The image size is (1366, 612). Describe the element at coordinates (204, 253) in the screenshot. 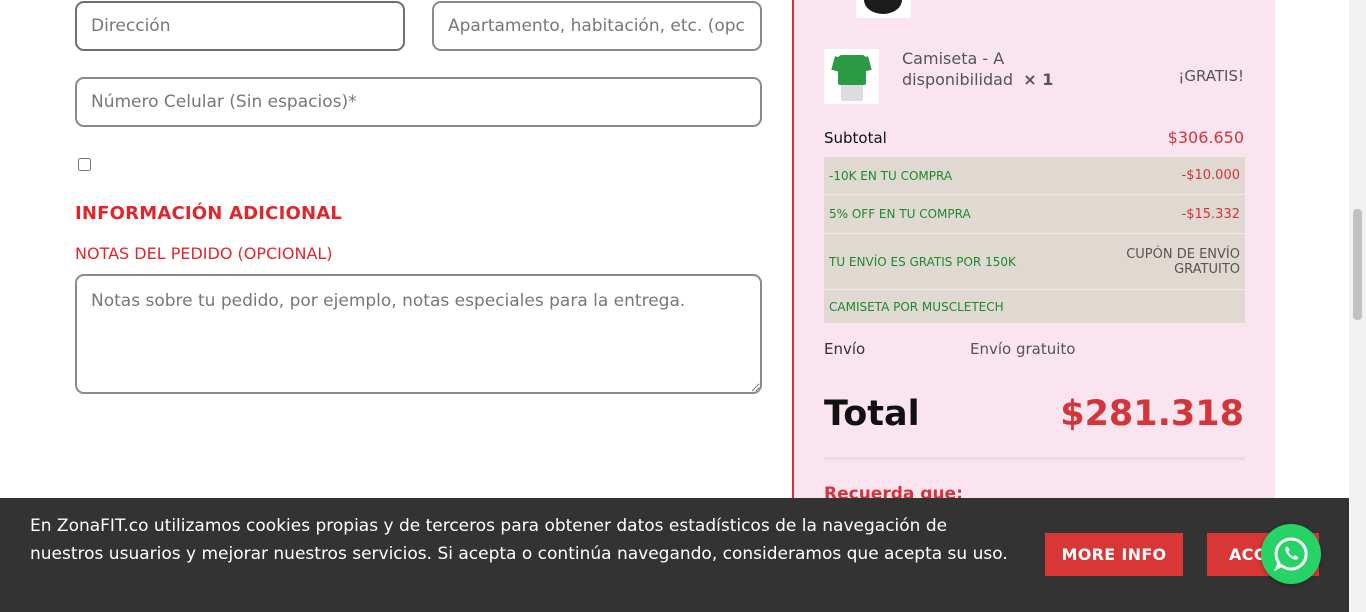

I see `order-notes-label: NOTAS DEL PEDIDO (OPCIONAL)` at that location.